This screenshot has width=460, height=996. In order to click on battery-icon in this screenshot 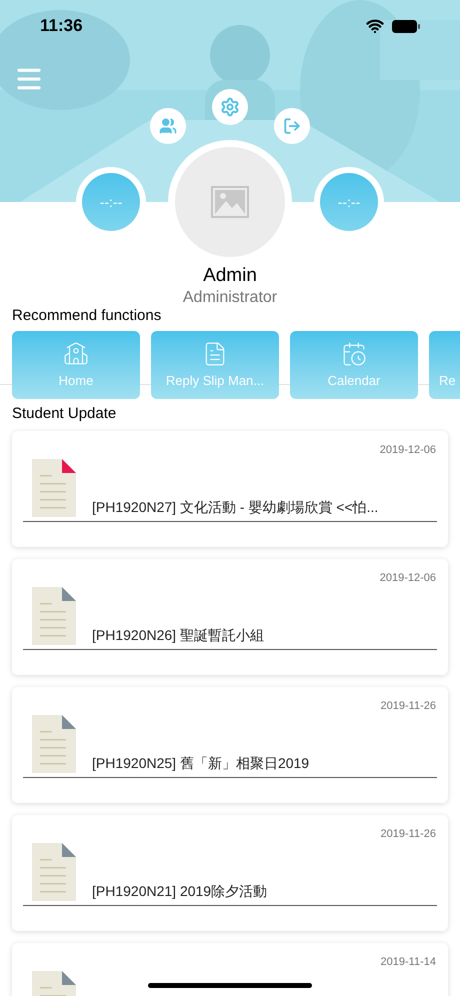, I will do `click(406, 26)`.